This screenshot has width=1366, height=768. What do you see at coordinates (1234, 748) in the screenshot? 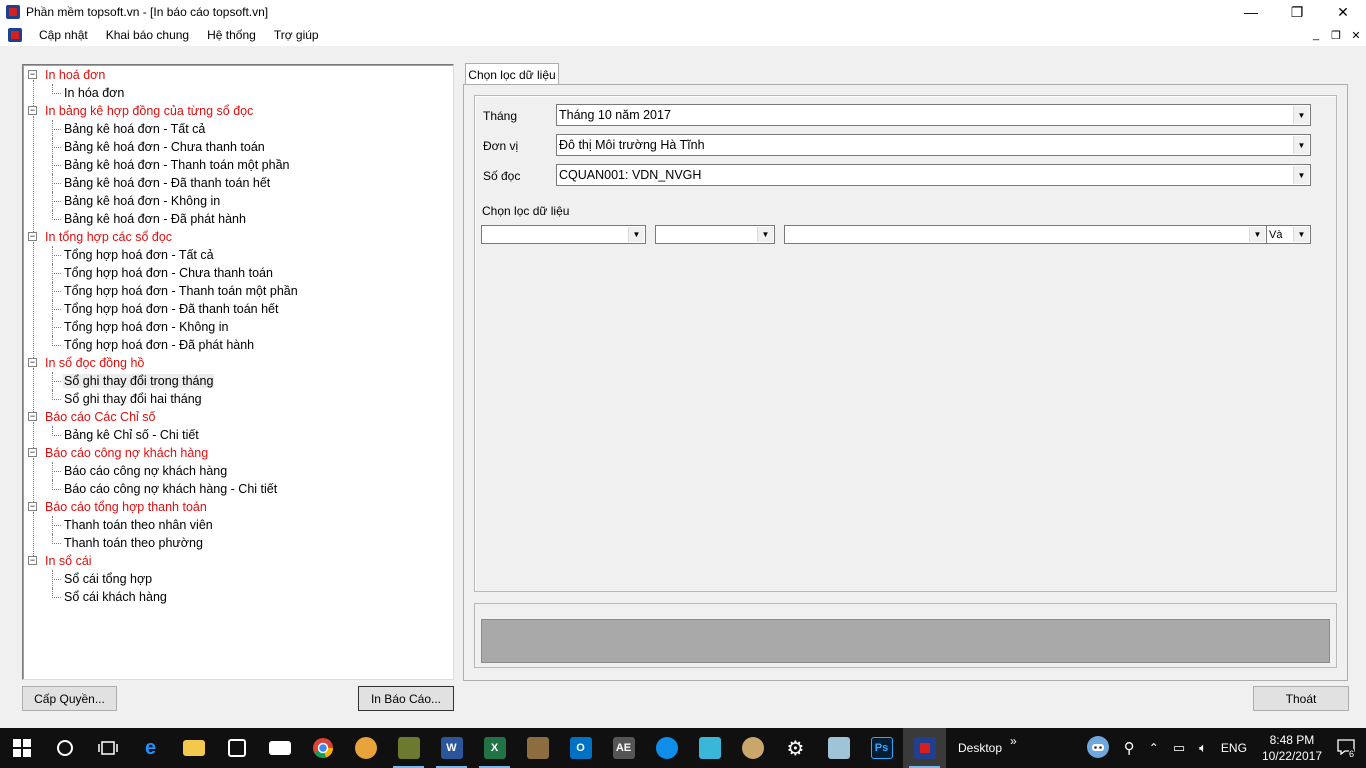
I see `language-indicator: ENG` at bounding box center [1234, 748].